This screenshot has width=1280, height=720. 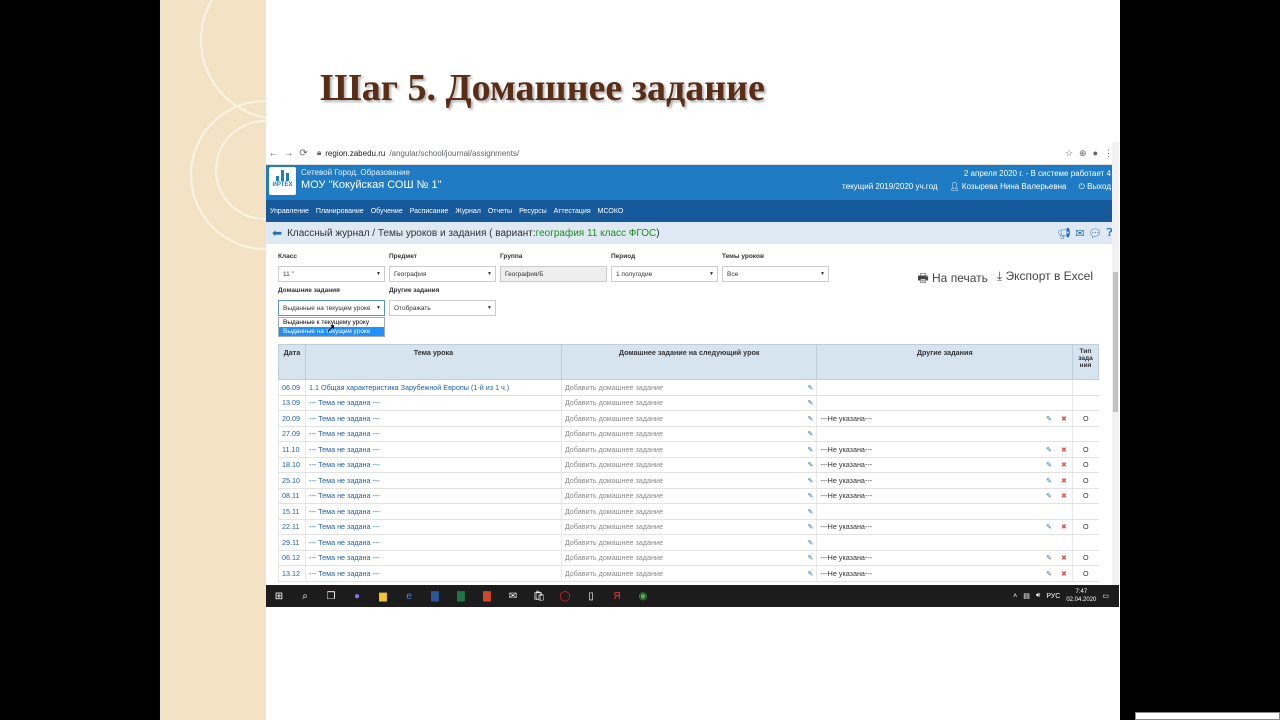 What do you see at coordinates (1064, 233) in the screenshot?
I see `announce-icon: 📢︎` at bounding box center [1064, 233].